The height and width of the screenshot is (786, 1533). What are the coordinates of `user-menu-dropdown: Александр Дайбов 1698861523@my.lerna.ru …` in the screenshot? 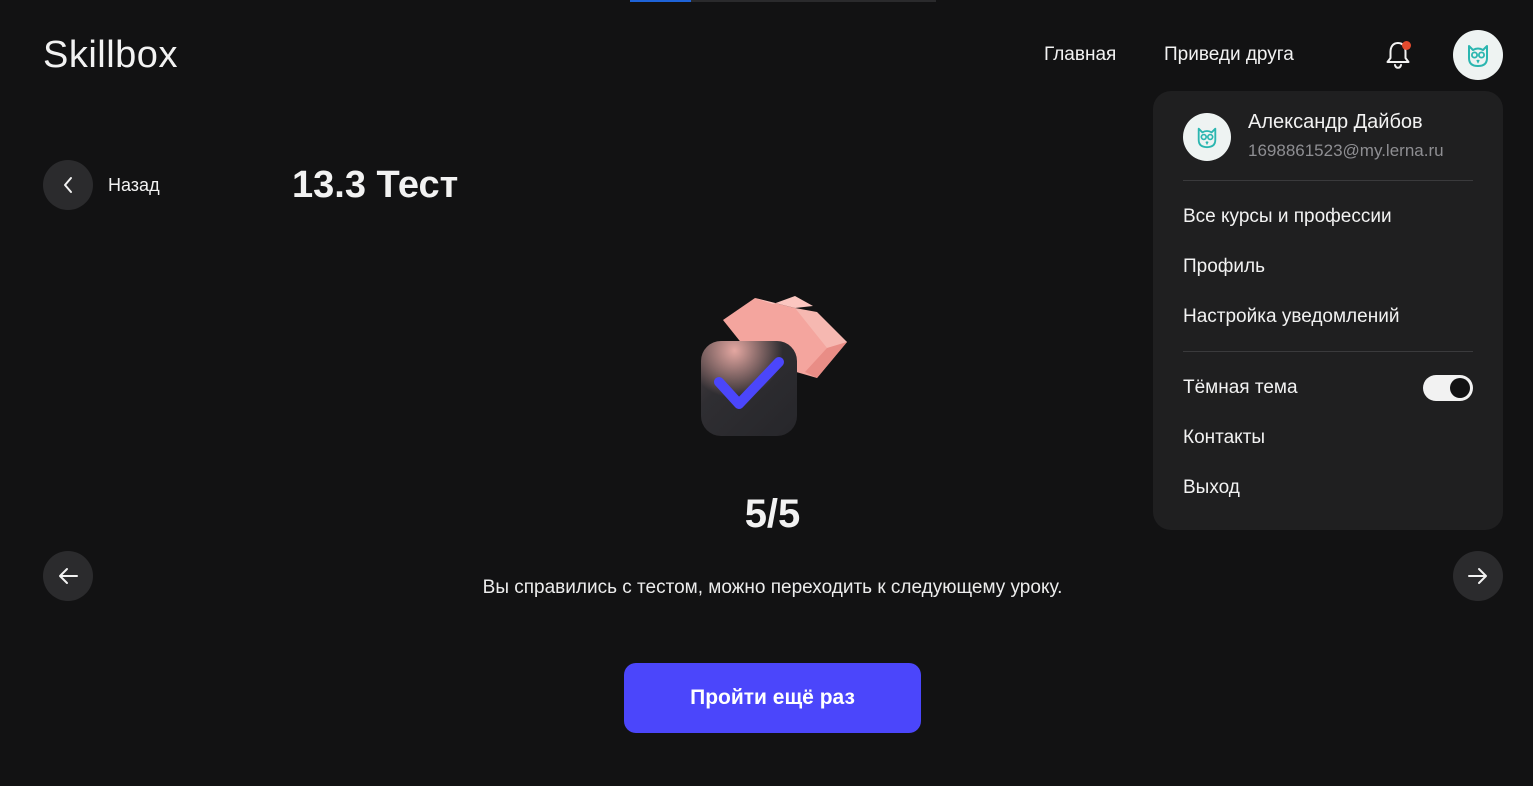 It's located at (1328, 310).